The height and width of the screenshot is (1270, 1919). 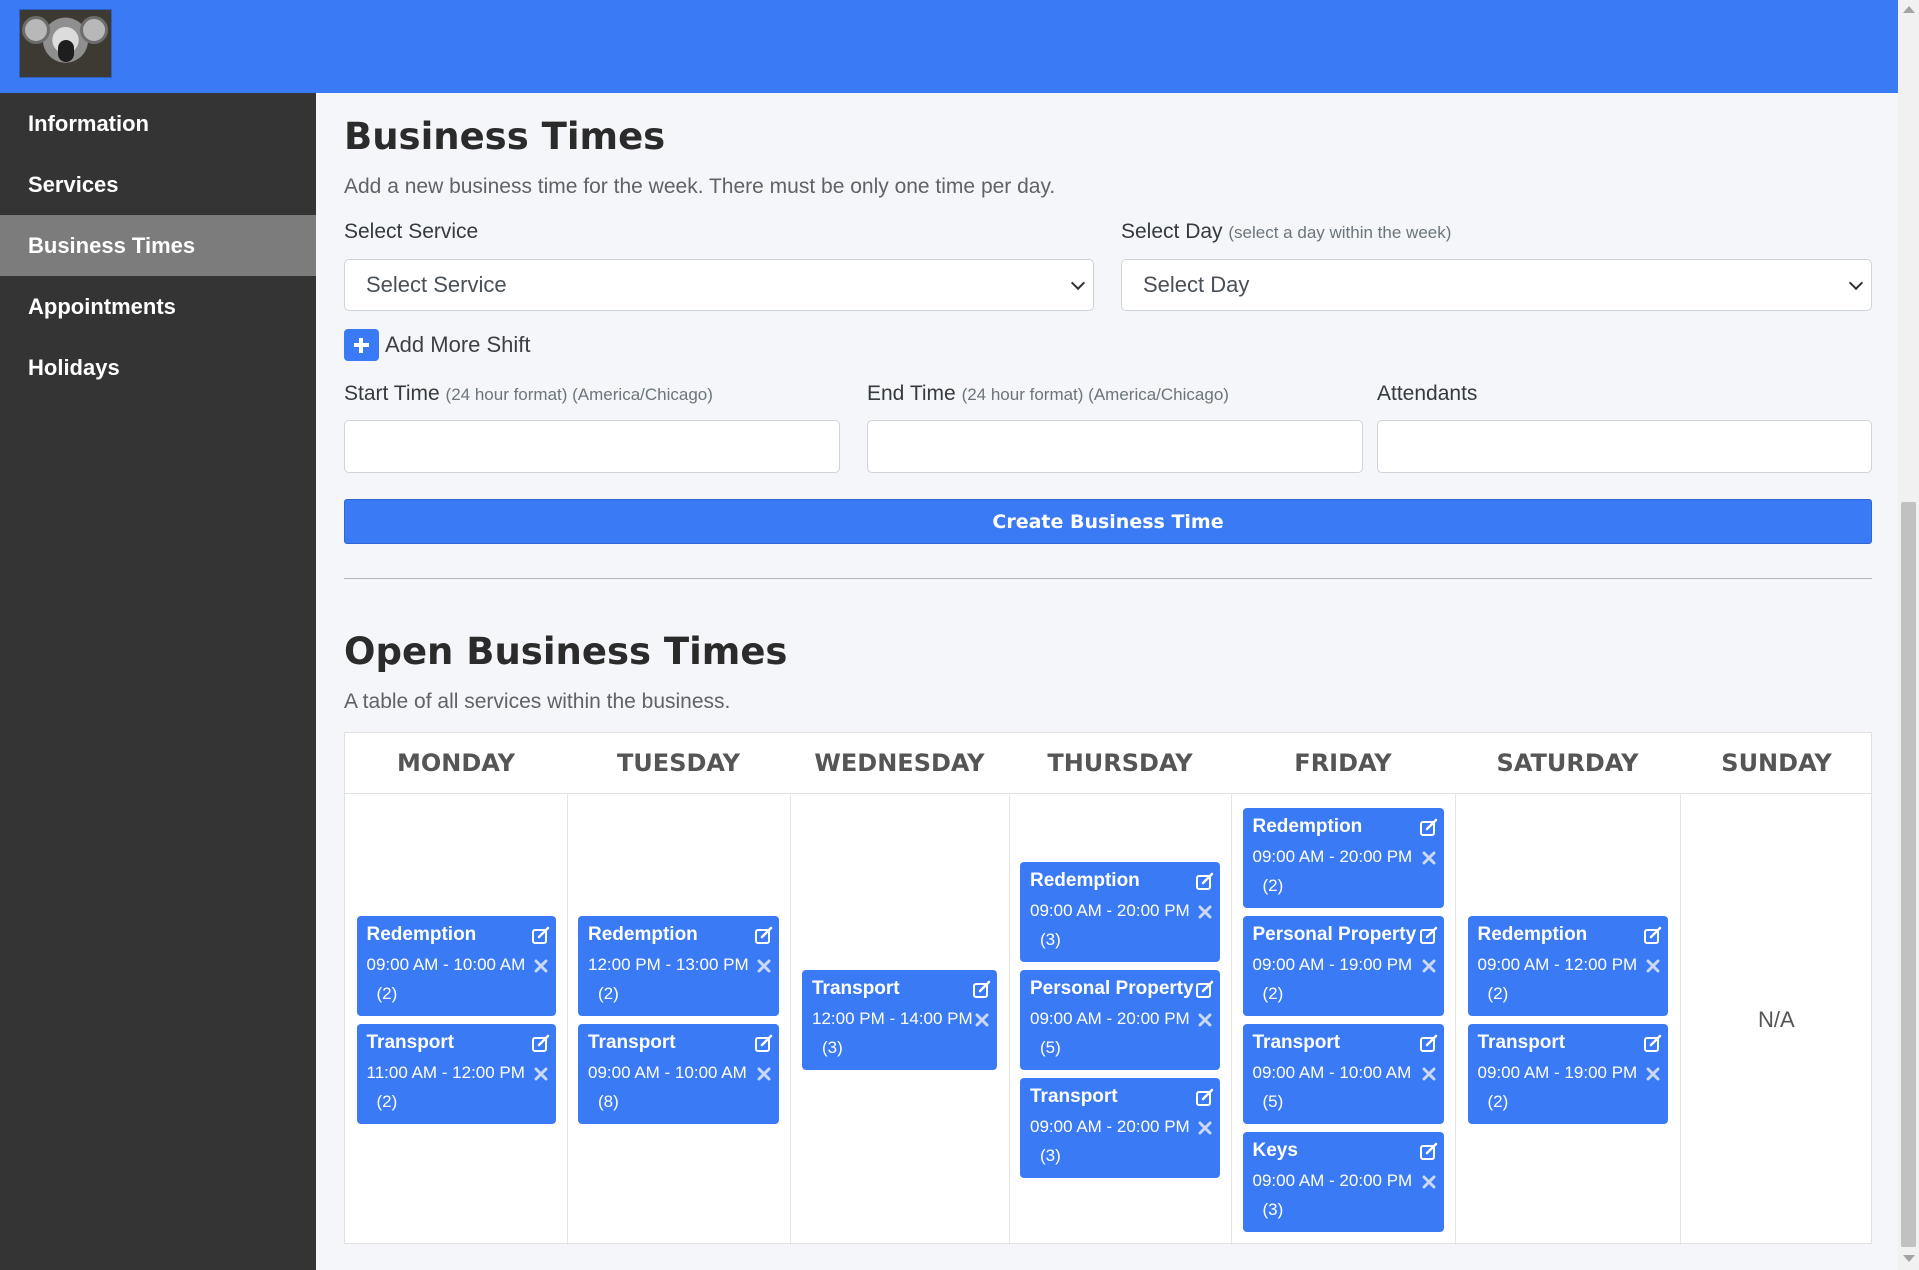 What do you see at coordinates (1108, 578) in the screenshot?
I see `section-divider` at bounding box center [1108, 578].